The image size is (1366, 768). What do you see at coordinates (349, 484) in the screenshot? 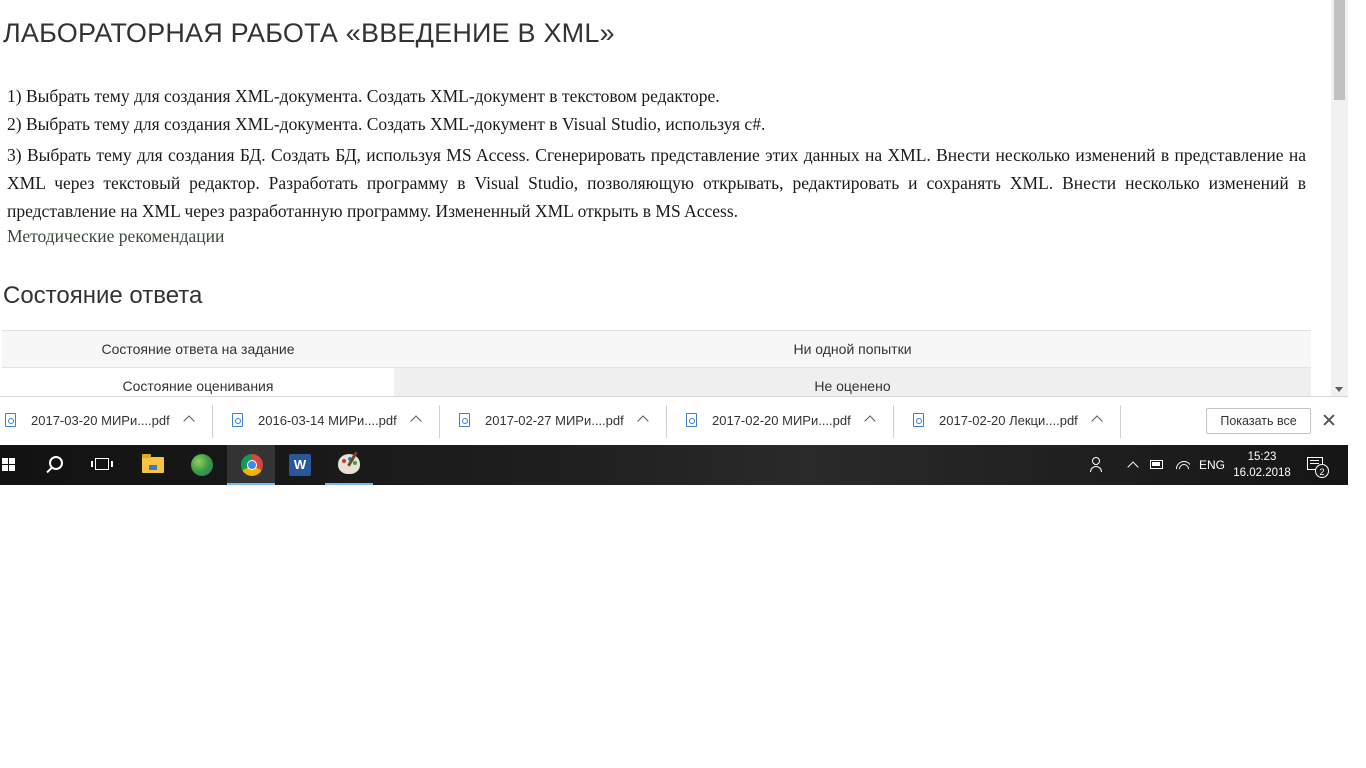
I see `running-indicator` at bounding box center [349, 484].